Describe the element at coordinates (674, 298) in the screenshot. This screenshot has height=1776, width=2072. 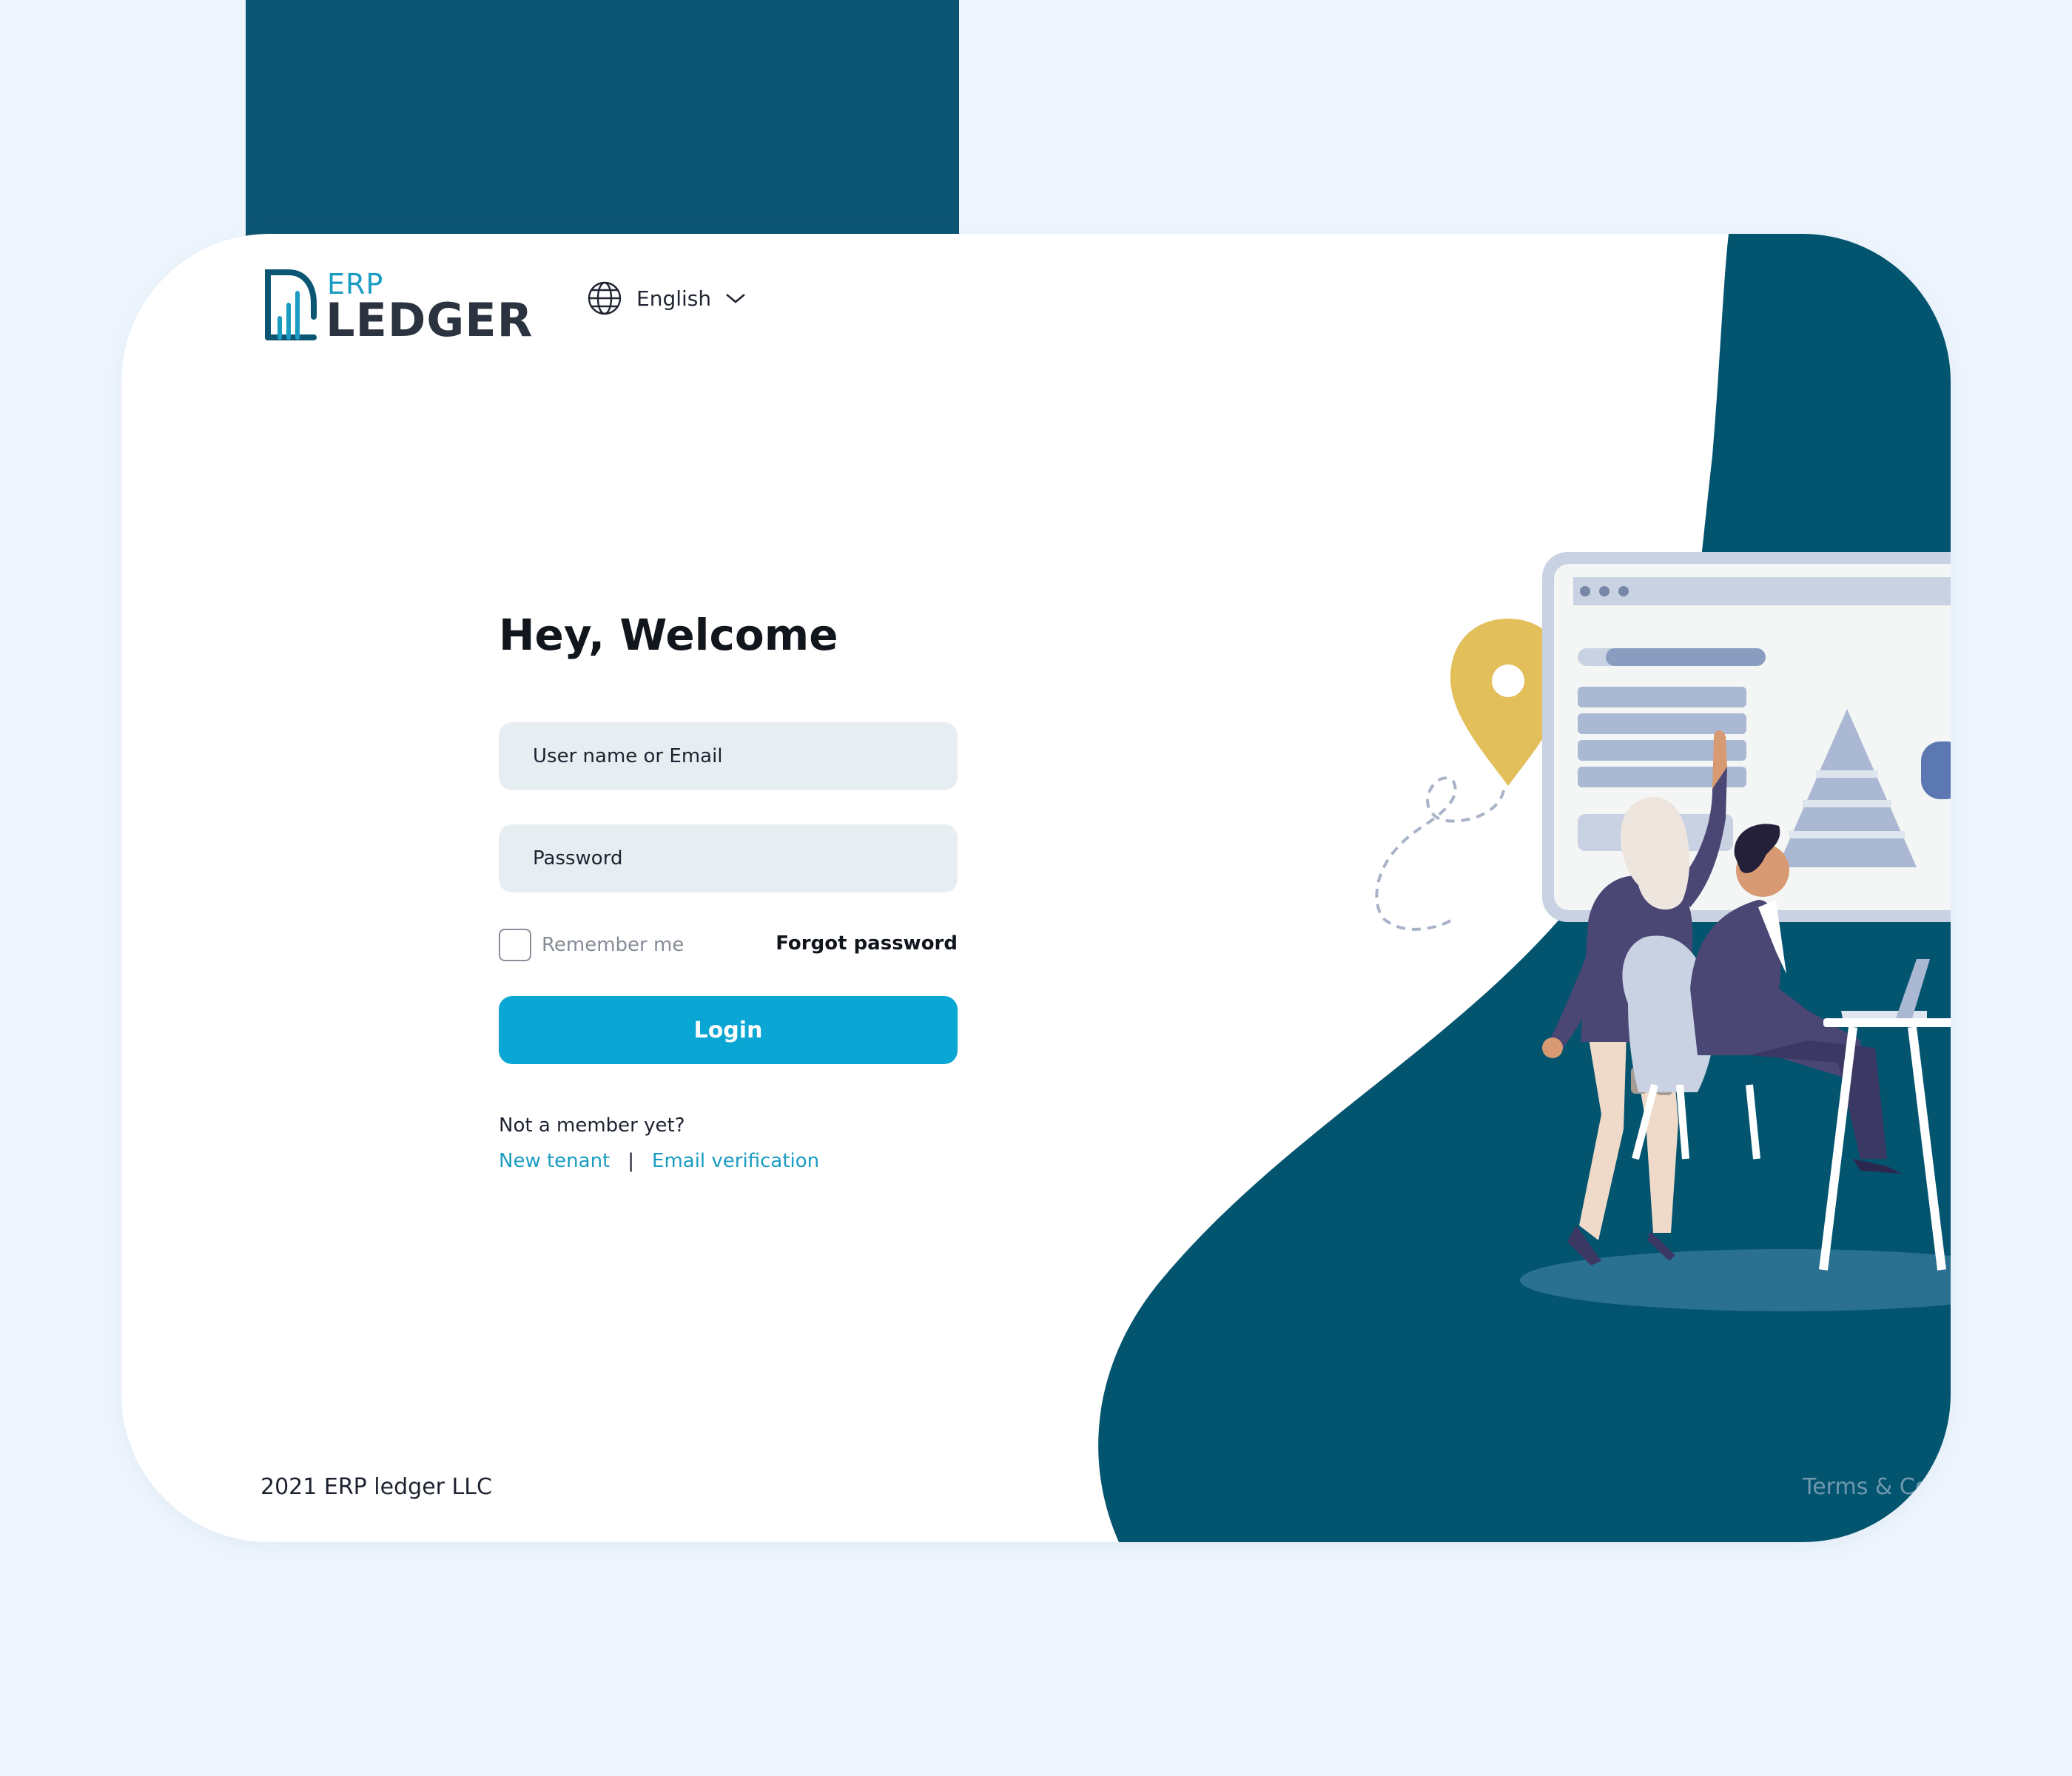
I see `language-label: English` at that location.